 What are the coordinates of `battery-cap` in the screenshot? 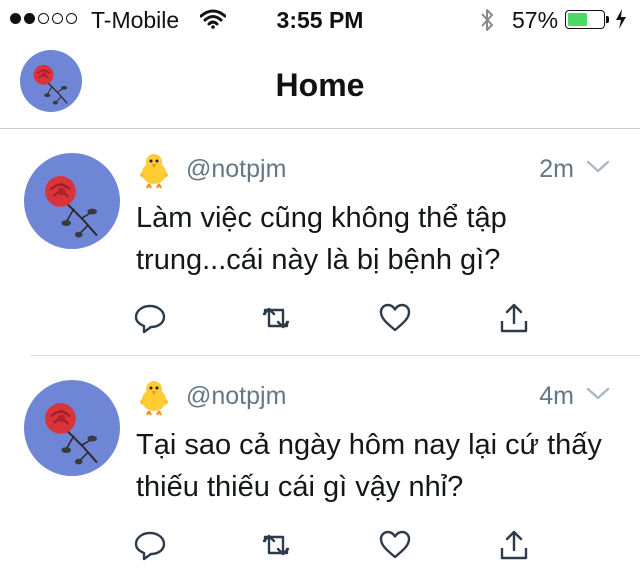 It's located at (607, 19).